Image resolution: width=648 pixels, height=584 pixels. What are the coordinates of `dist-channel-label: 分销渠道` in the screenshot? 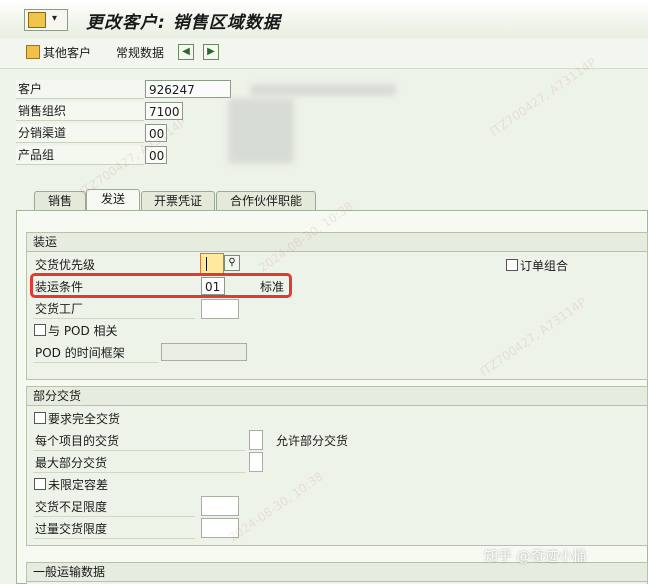 It's located at (80, 133).